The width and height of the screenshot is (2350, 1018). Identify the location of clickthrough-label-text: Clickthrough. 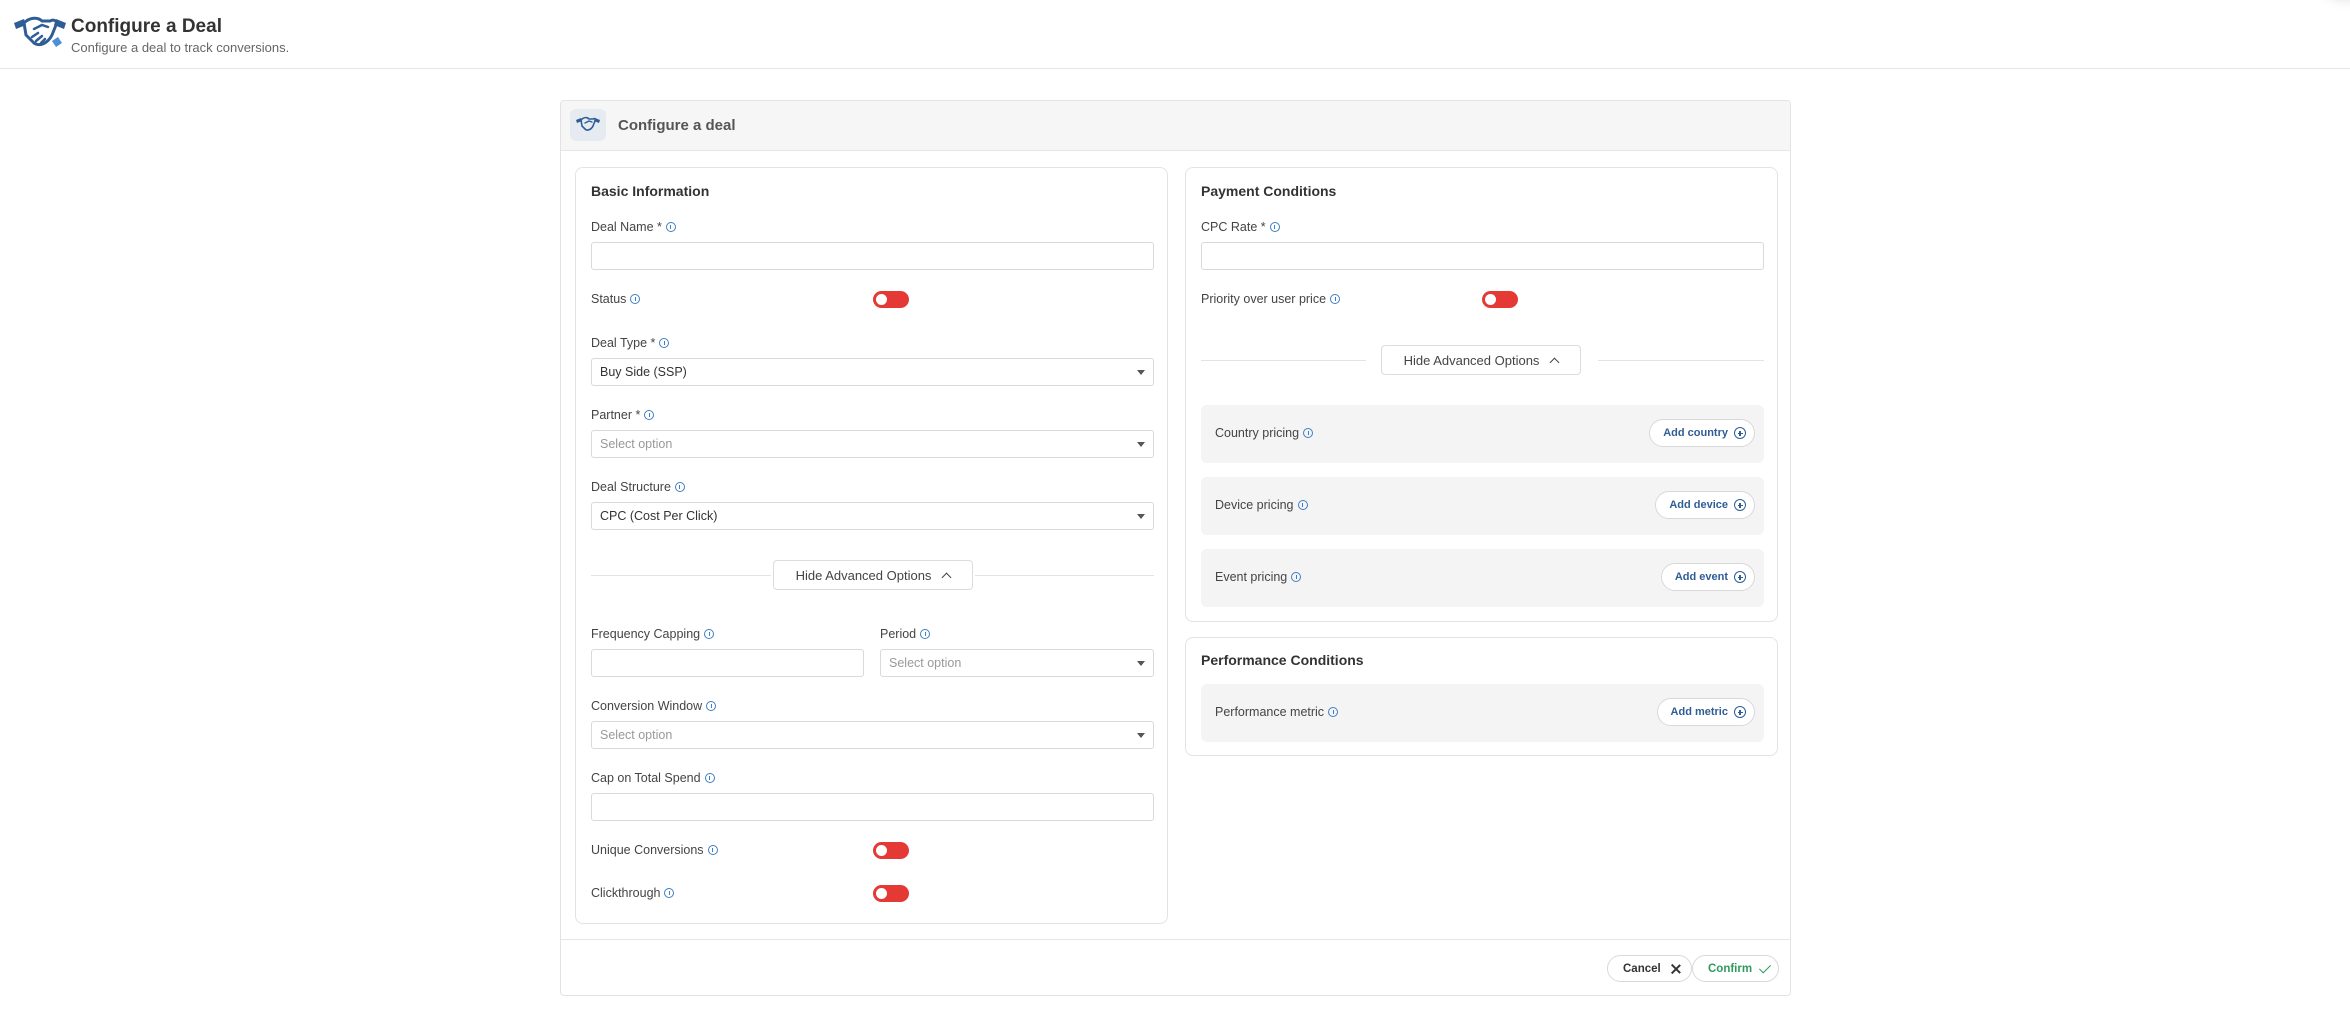
(626, 893).